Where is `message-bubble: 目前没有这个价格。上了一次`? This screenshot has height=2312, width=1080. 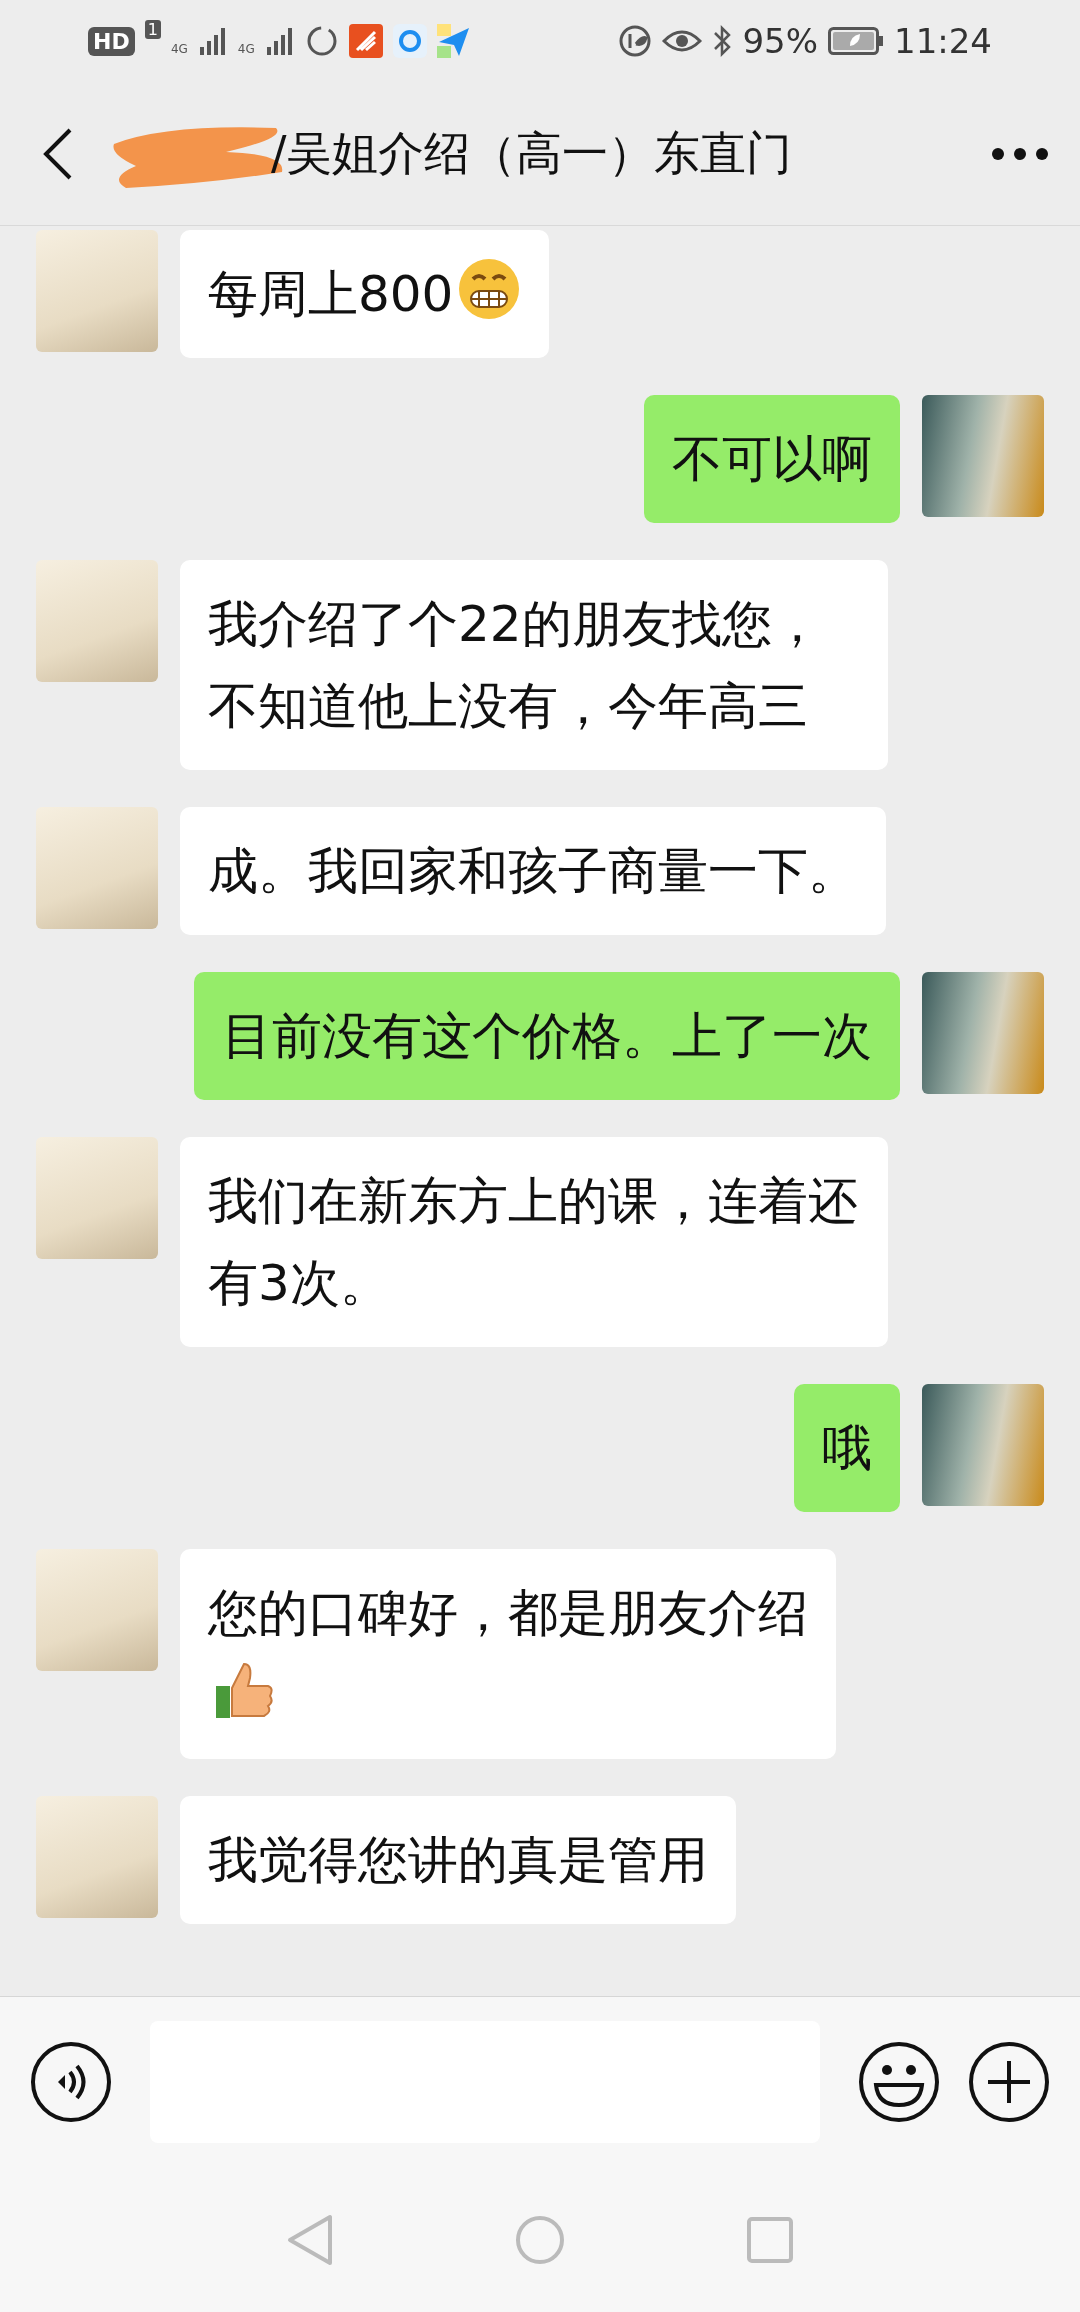
message-bubble: 目前没有这个价格。上了一次 is located at coordinates (547, 1036).